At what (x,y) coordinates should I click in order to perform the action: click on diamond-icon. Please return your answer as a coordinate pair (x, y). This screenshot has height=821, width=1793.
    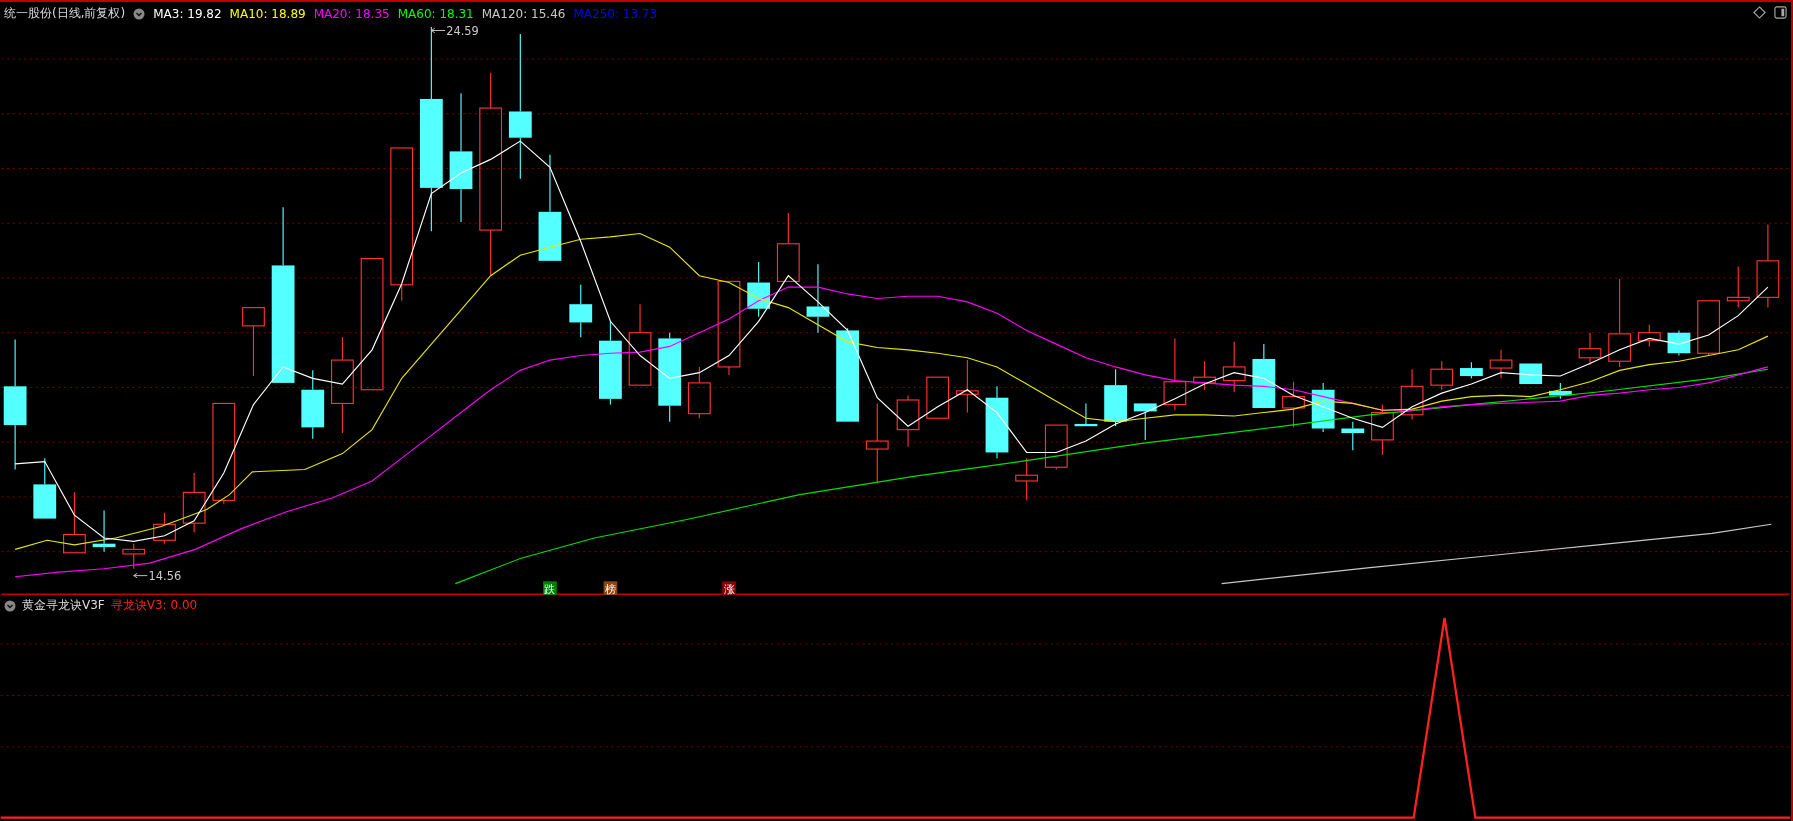
    Looking at the image, I should click on (1759, 12).